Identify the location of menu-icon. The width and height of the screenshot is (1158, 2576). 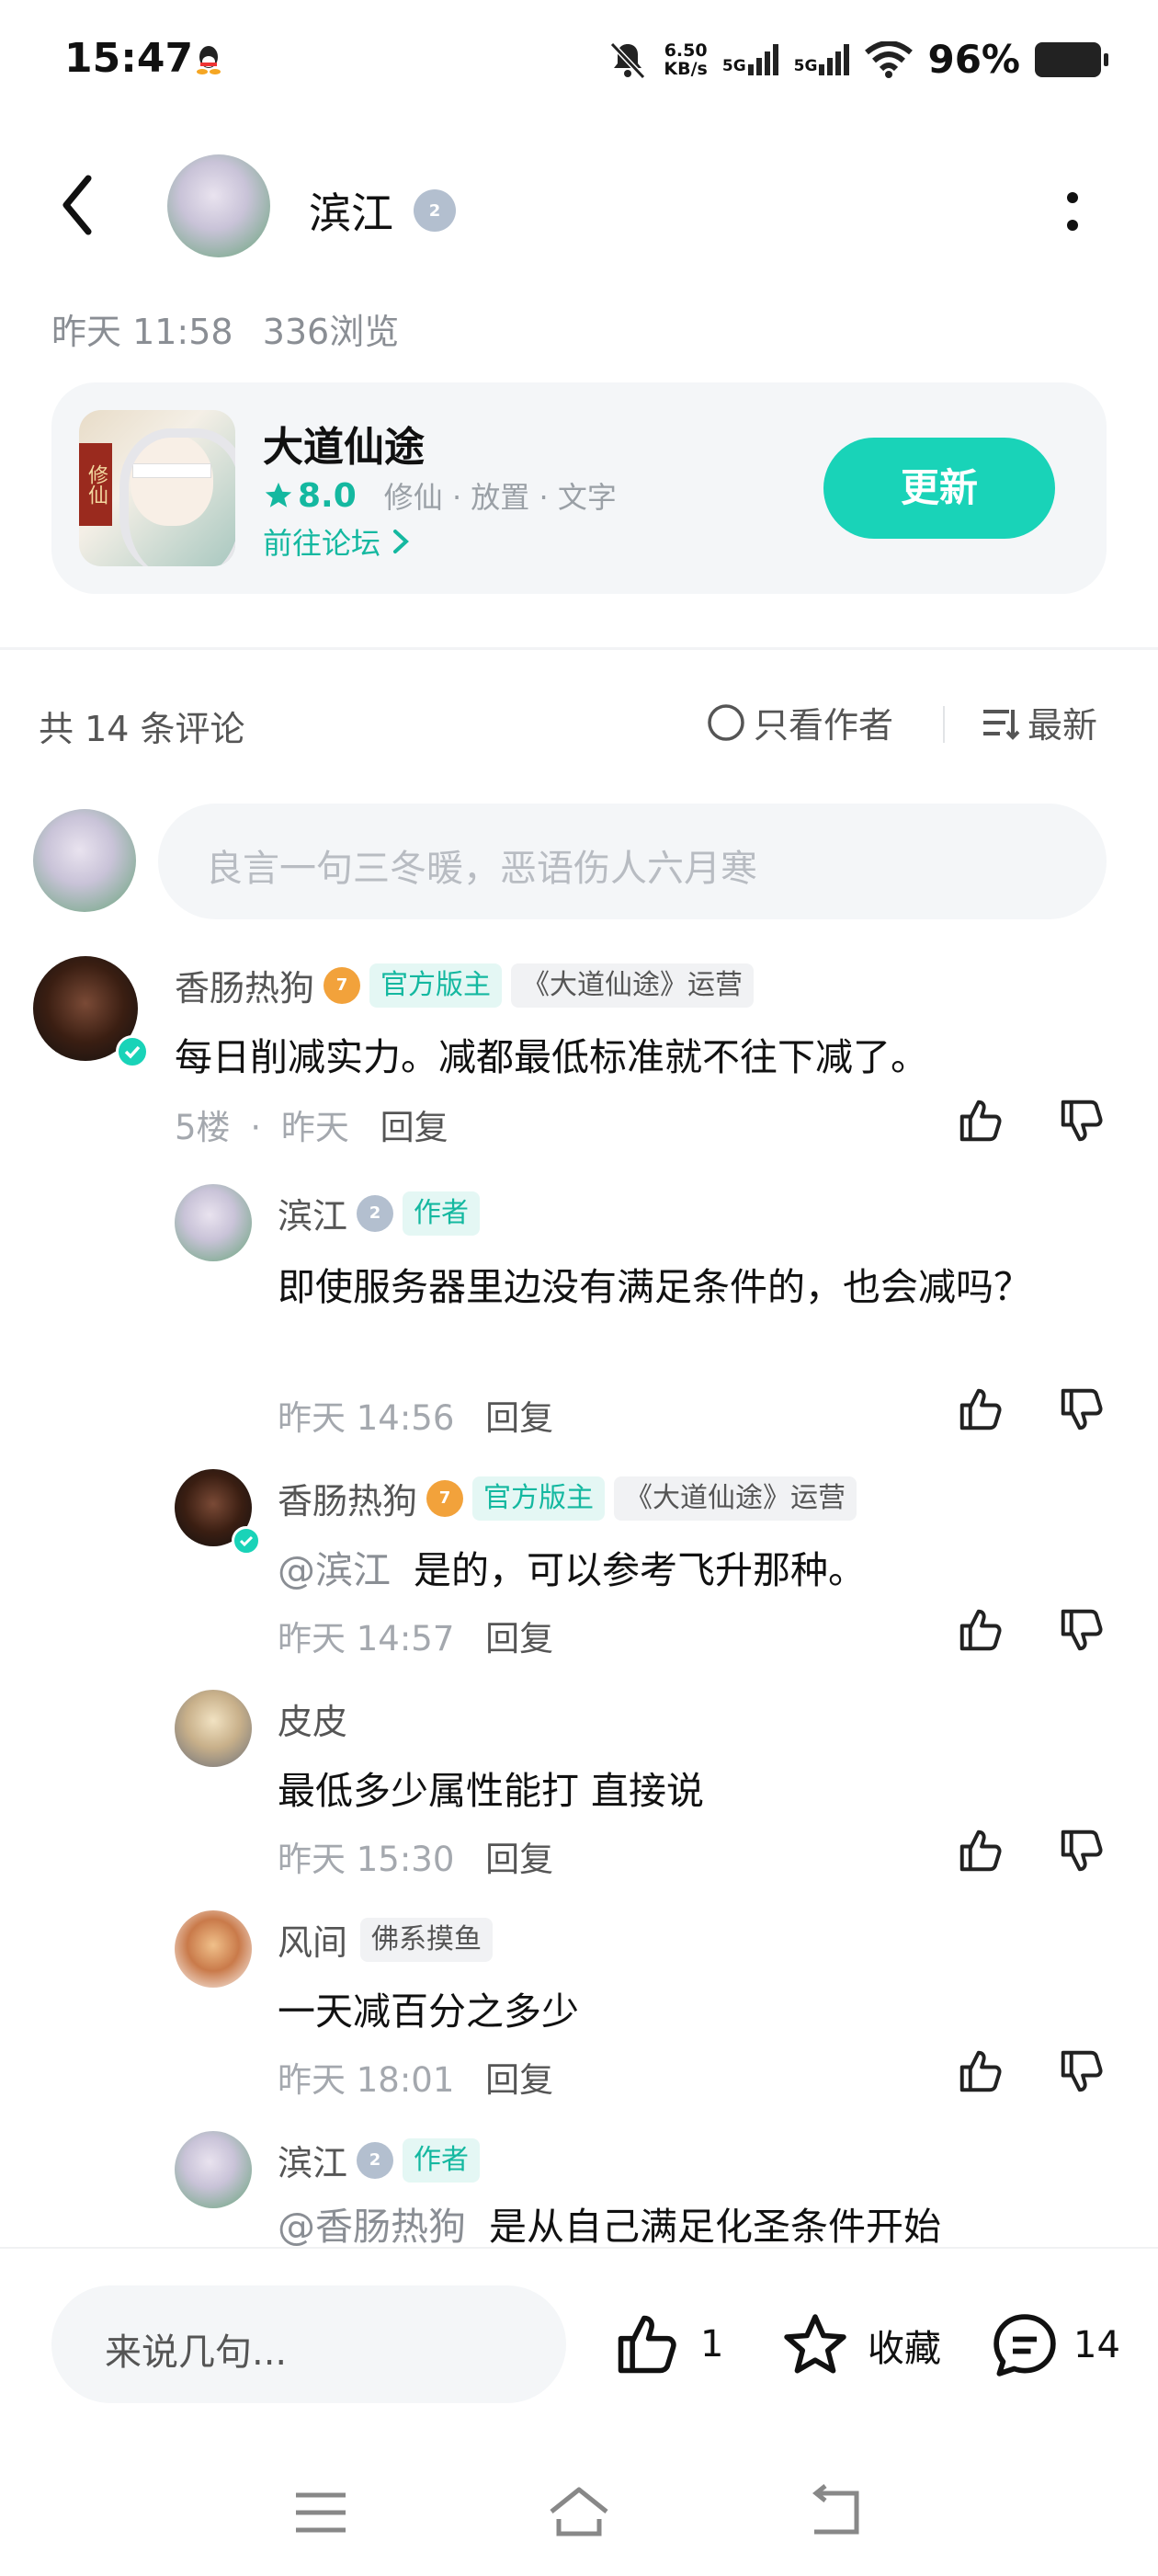
(321, 2512).